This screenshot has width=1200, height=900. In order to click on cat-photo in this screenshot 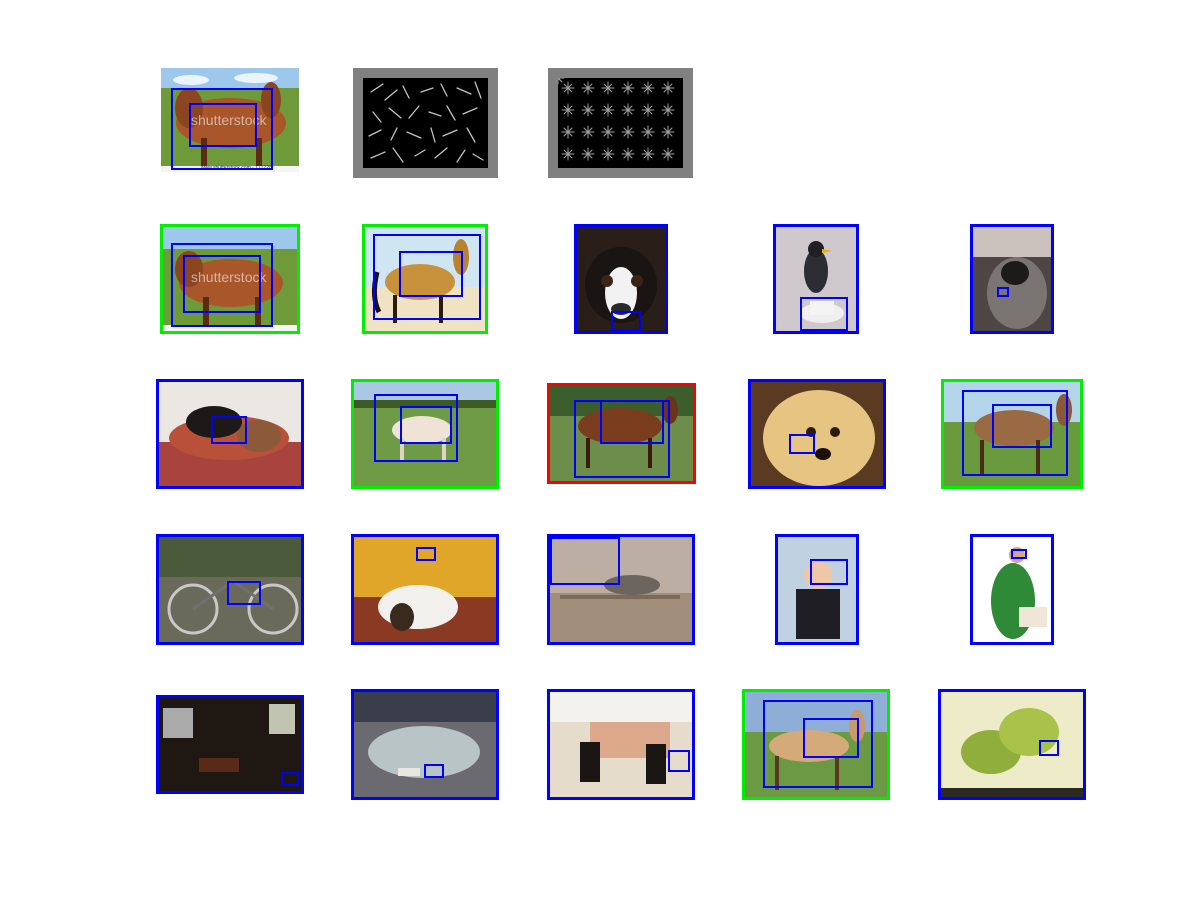, I will do `click(1012, 278)`.